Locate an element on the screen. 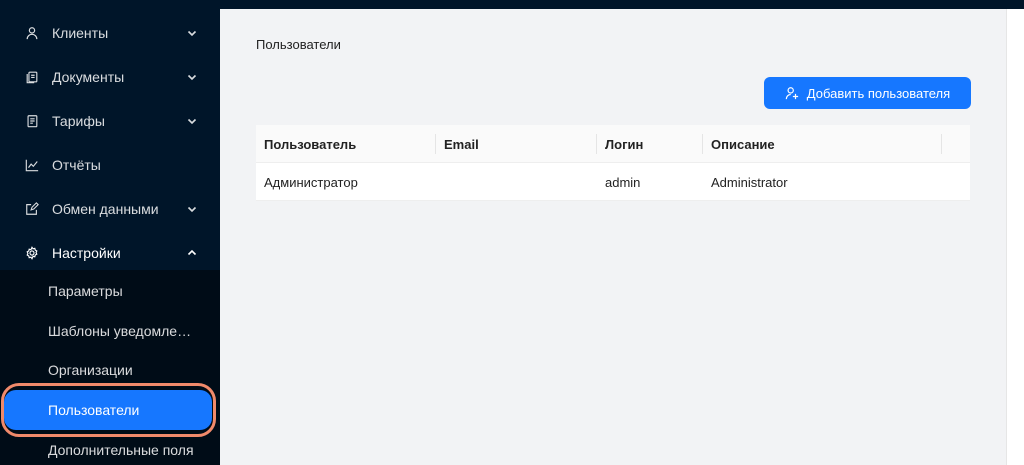  sidebar-item-label: Отчёты is located at coordinates (76, 165).